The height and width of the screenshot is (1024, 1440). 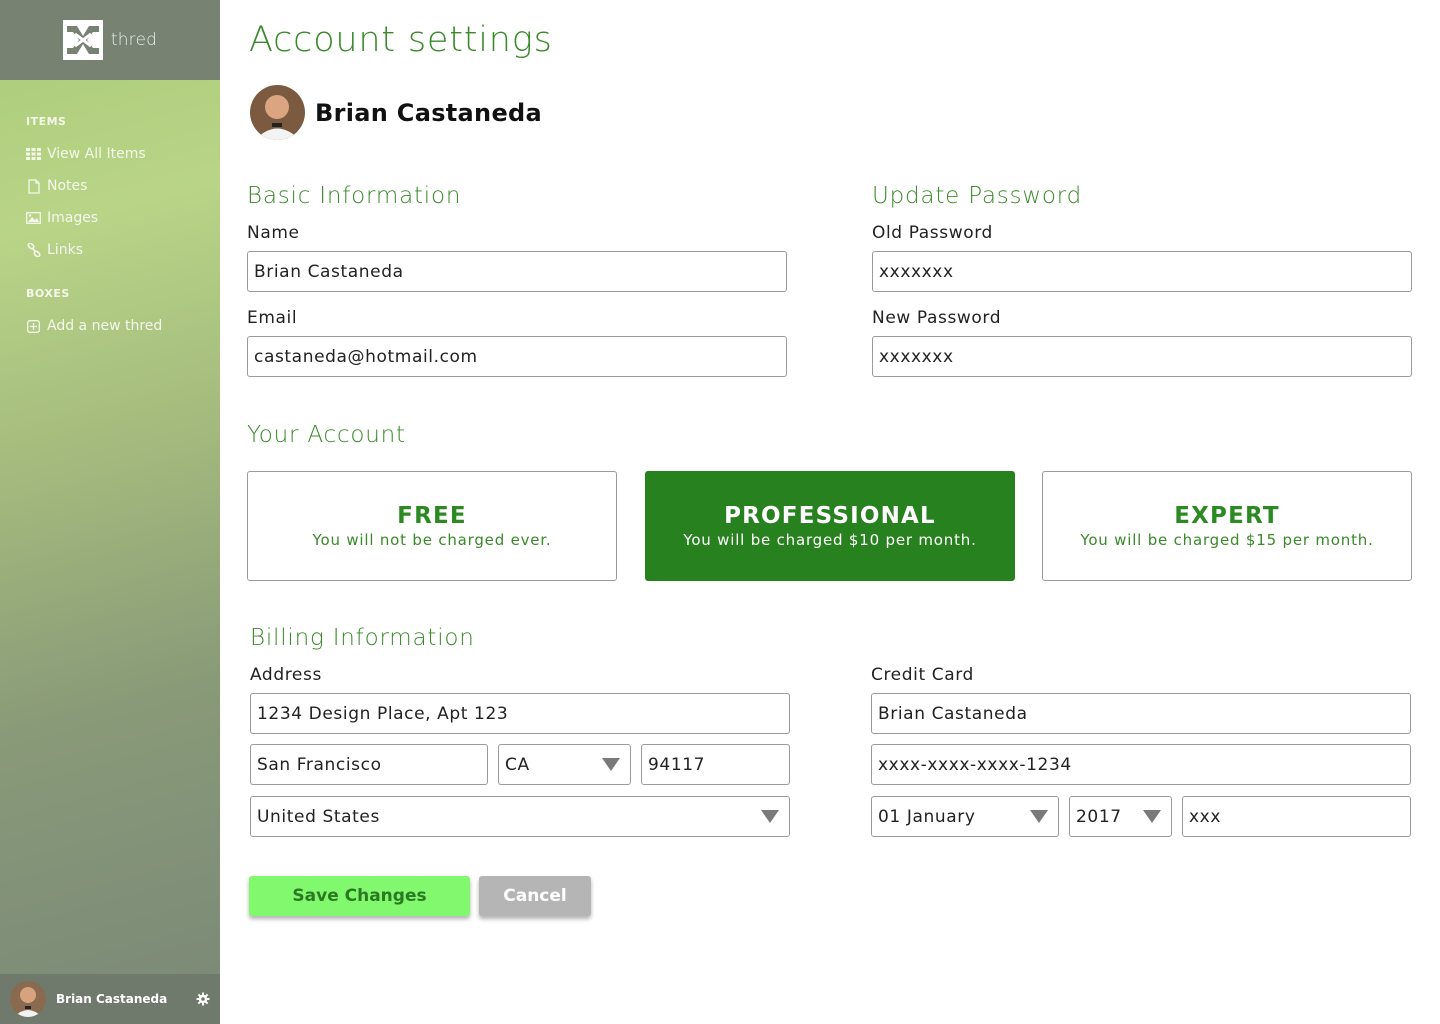 What do you see at coordinates (359, 896) in the screenshot?
I see `save-changes-button: Save Changes` at bounding box center [359, 896].